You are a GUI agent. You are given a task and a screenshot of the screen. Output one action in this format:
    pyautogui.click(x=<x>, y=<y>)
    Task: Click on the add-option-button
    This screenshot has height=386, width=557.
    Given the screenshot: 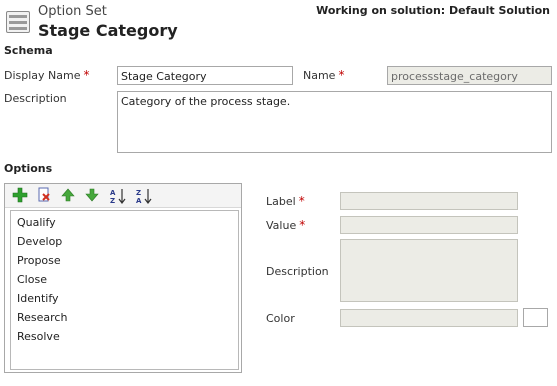 What is the action you would take?
    pyautogui.click(x=19, y=195)
    